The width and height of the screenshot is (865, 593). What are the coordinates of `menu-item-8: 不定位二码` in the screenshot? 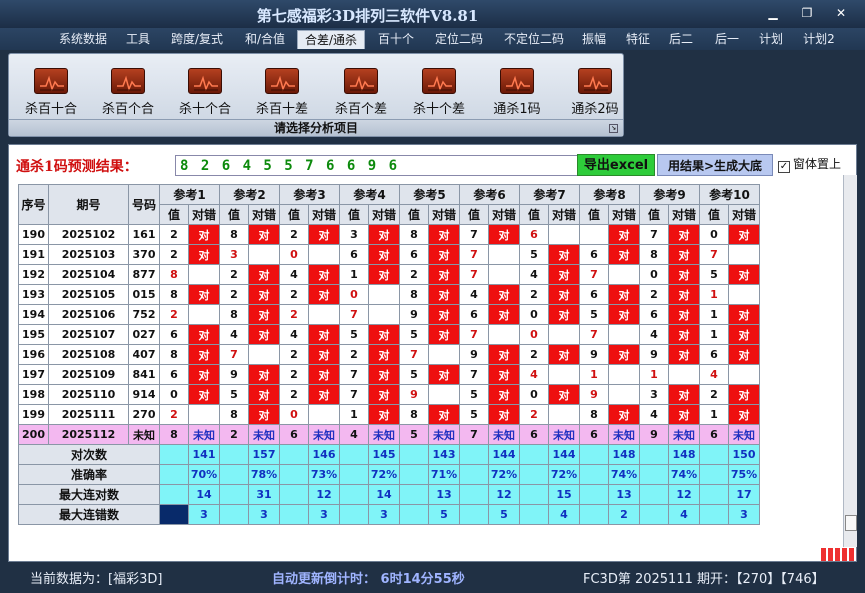 It's located at (534, 39).